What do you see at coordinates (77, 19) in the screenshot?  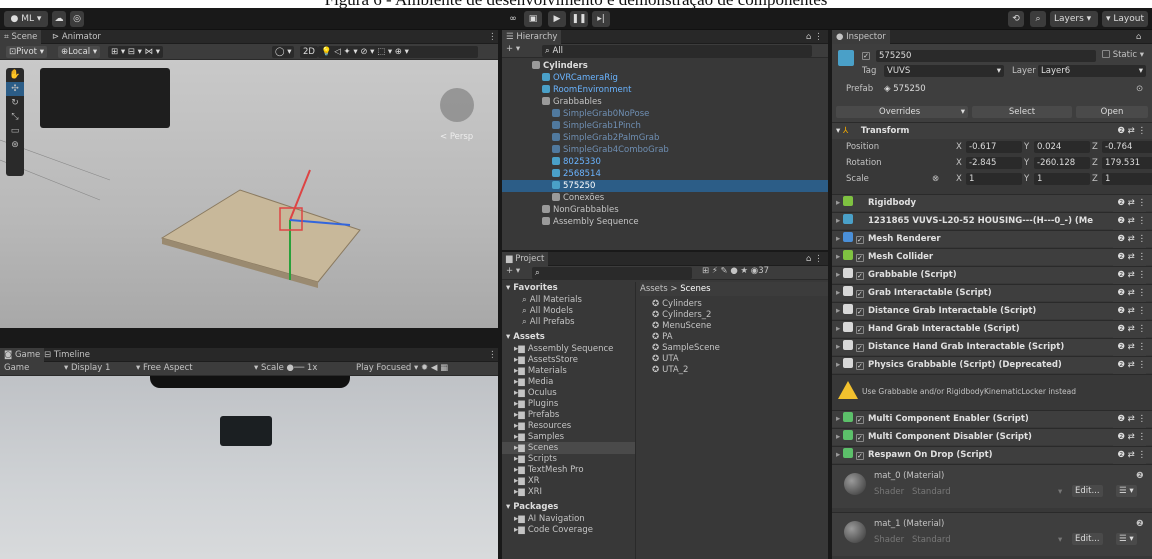 I see `collab-icon: ◎` at bounding box center [77, 19].